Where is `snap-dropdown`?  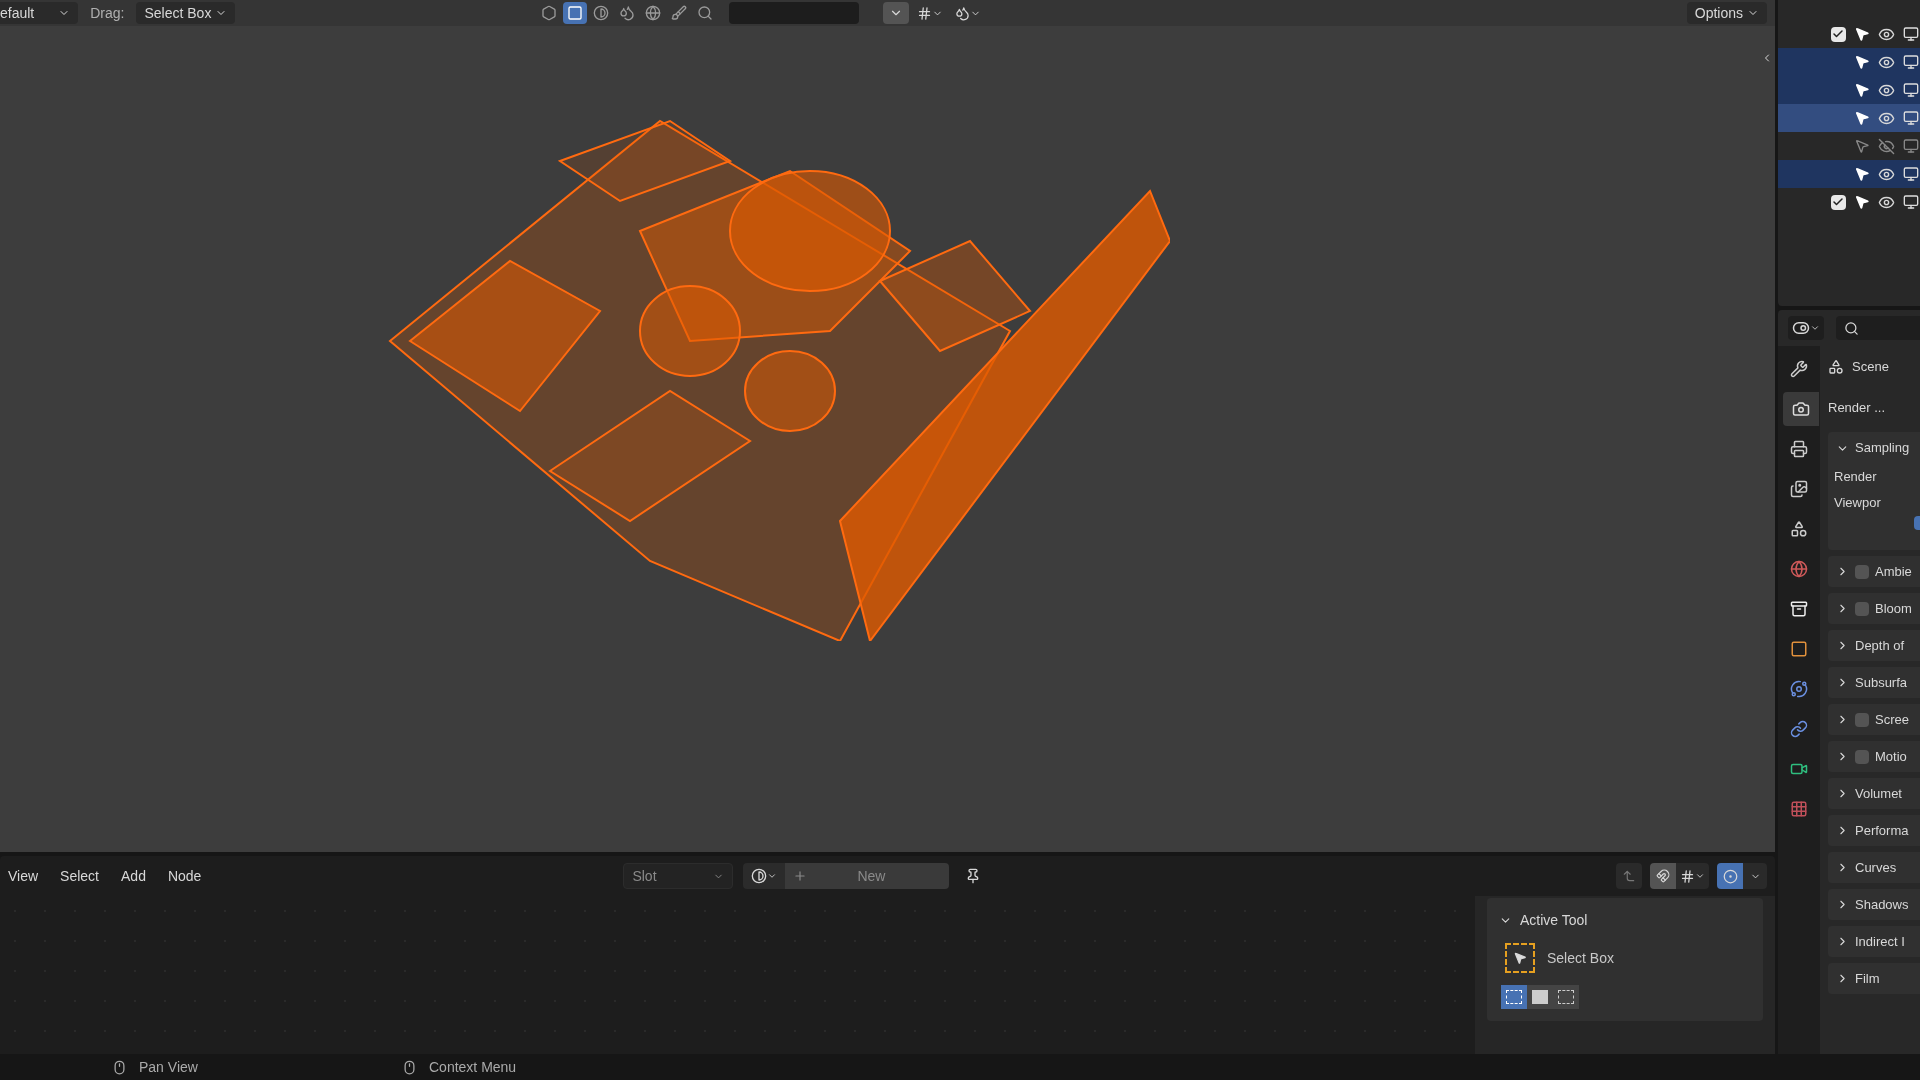
snap-dropdown is located at coordinates (1692, 876).